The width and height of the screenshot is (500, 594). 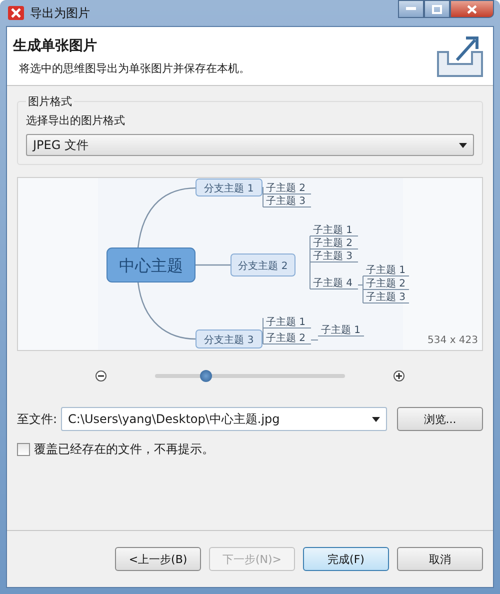 I want to click on wizard-button: 完成(F), so click(x=346, y=559).